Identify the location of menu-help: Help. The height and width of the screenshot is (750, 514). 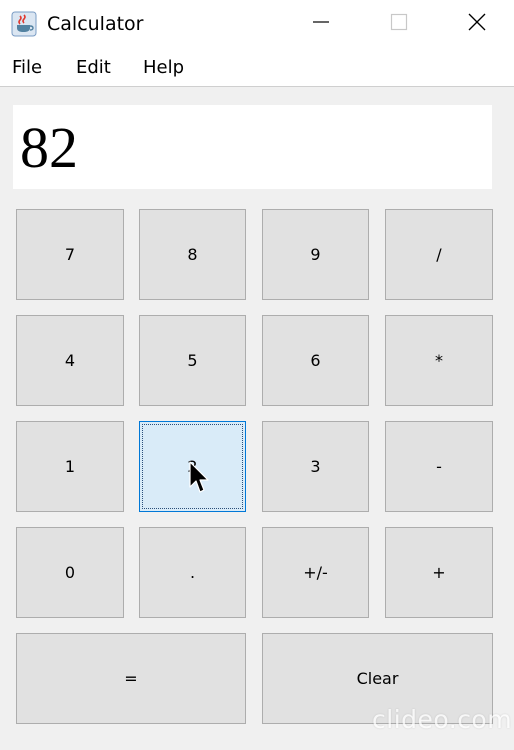
(163, 68).